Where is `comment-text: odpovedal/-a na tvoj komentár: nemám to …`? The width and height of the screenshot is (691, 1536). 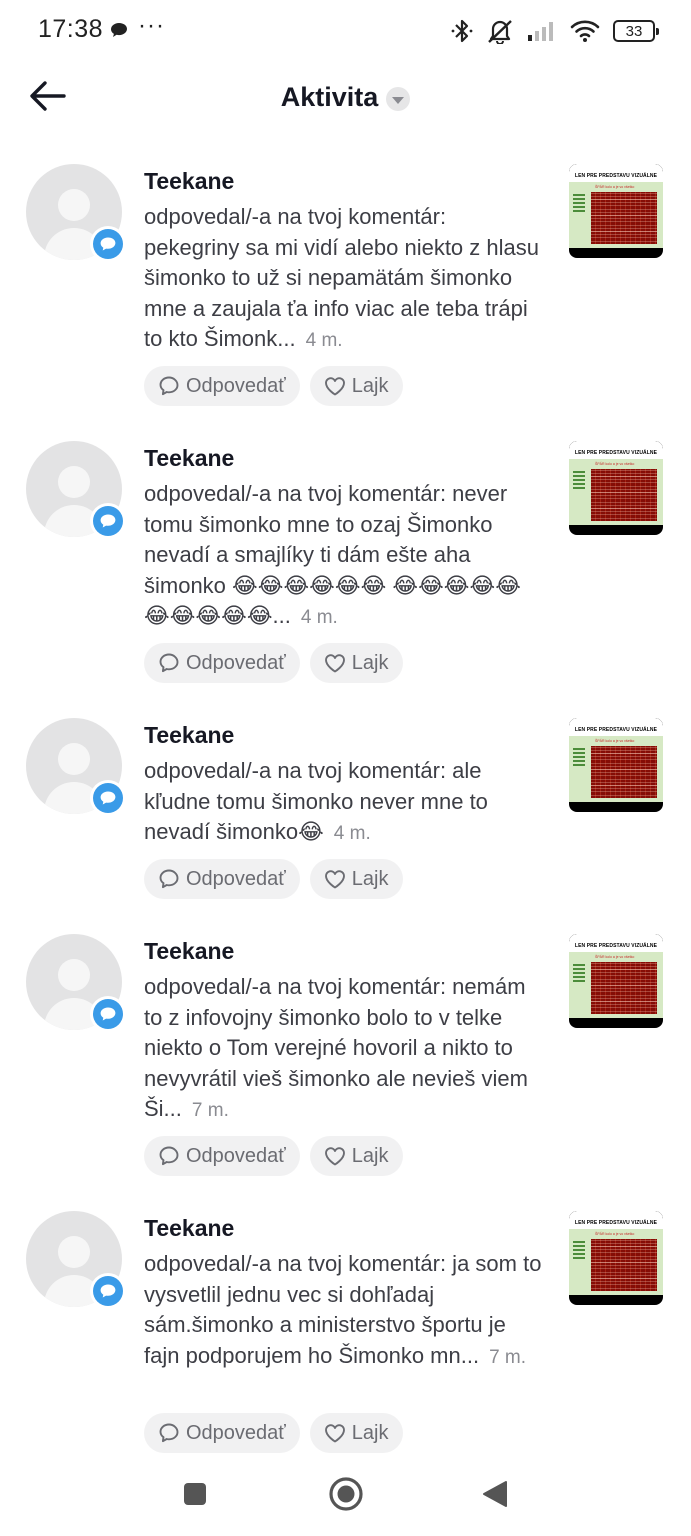
comment-text: odpovedal/-a na tvoj komentár: nemám to … is located at coordinates (343, 1049).